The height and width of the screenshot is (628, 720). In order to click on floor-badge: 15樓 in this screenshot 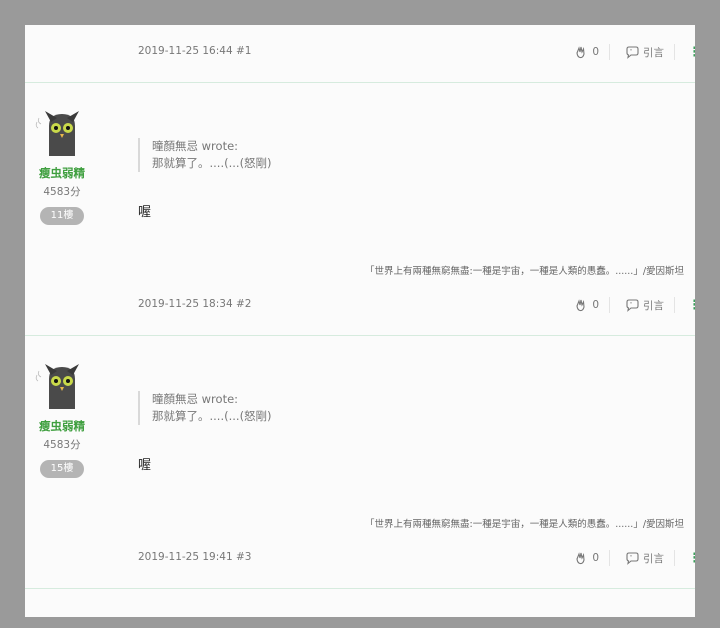, I will do `click(62, 469)`.